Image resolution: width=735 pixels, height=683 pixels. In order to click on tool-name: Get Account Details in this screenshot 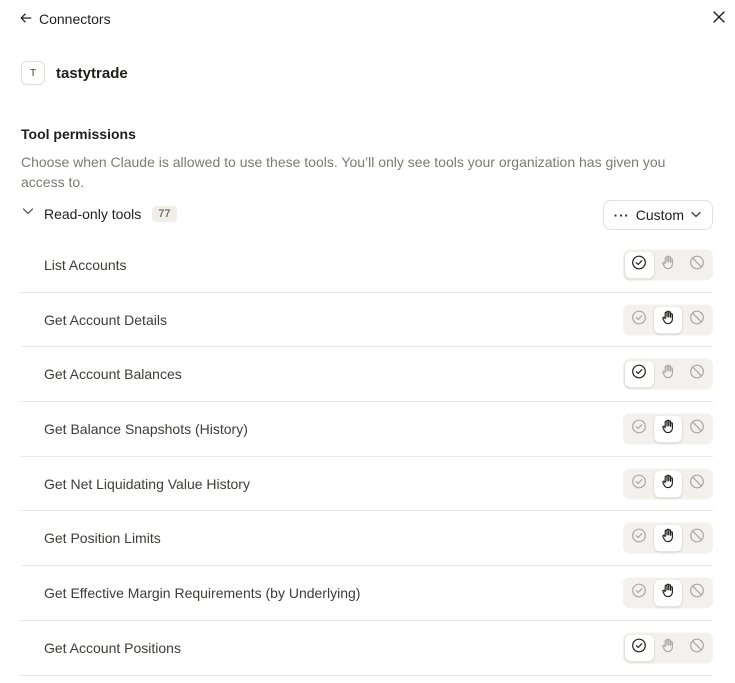, I will do `click(105, 319)`.